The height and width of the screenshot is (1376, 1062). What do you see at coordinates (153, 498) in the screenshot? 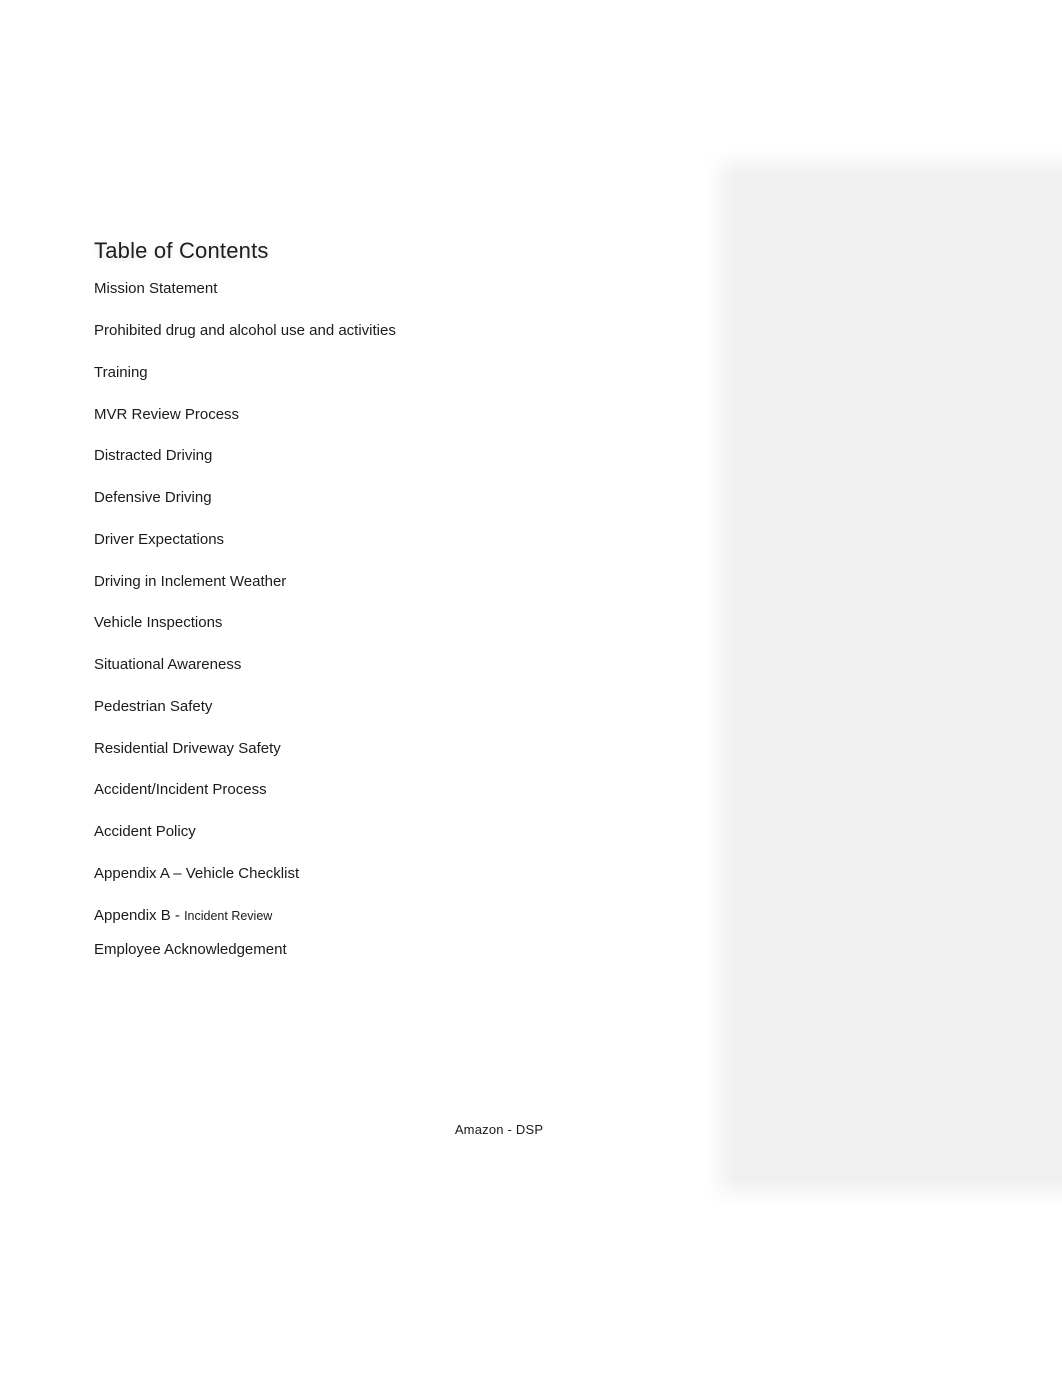
I see `toc-item-label: Defensive Driving` at bounding box center [153, 498].